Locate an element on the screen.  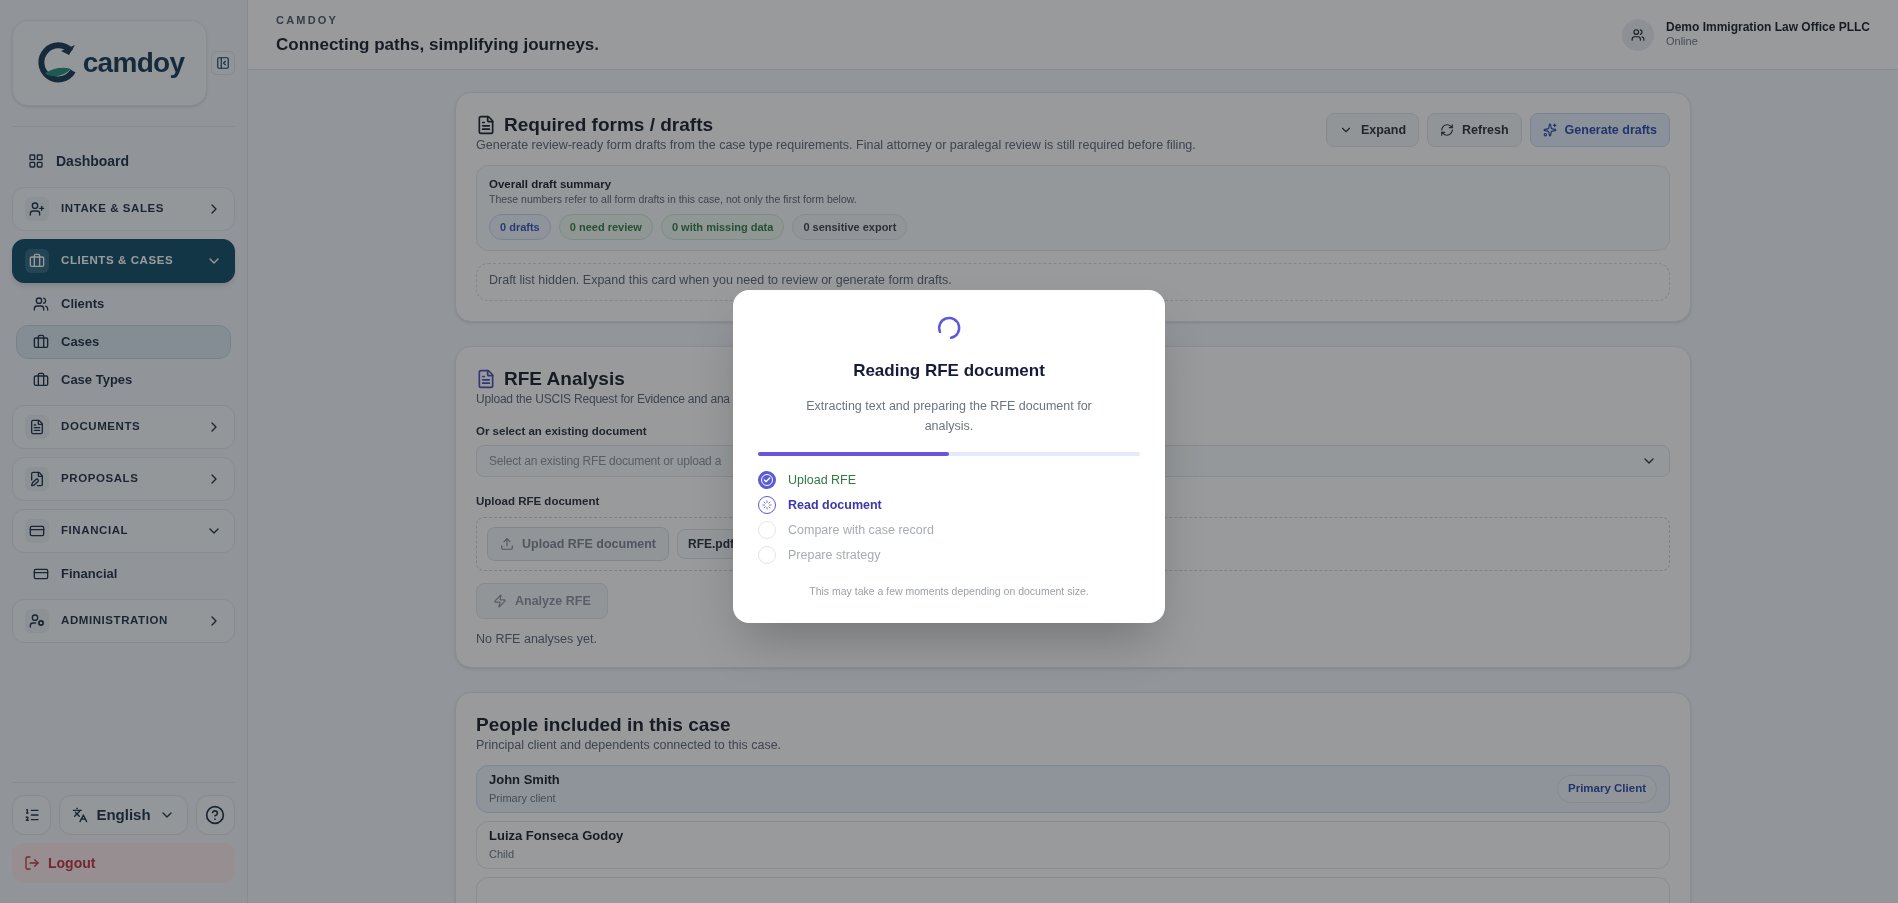
account-name: Demo Immigration Law Office PLLC is located at coordinates (1767, 28).